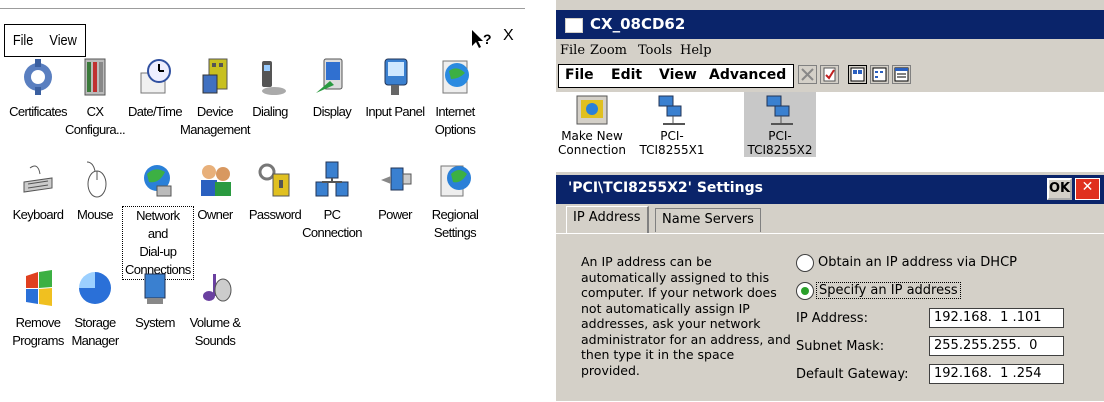 The width and height of the screenshot is (1104, 402). Describe the element at coordinates (332, 223) in the screenshot. I see `cp-label: PC Connection` at that location.